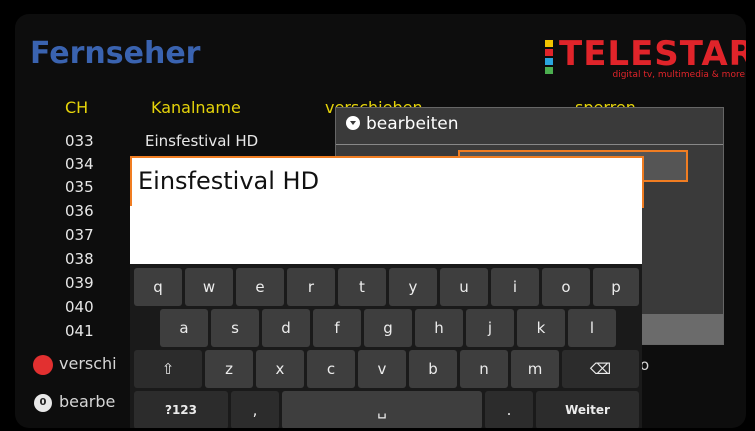  What do you see at coordinates (515, 287) in the screenshot?
I see `key-i: i` at bounding box center [515, 287].